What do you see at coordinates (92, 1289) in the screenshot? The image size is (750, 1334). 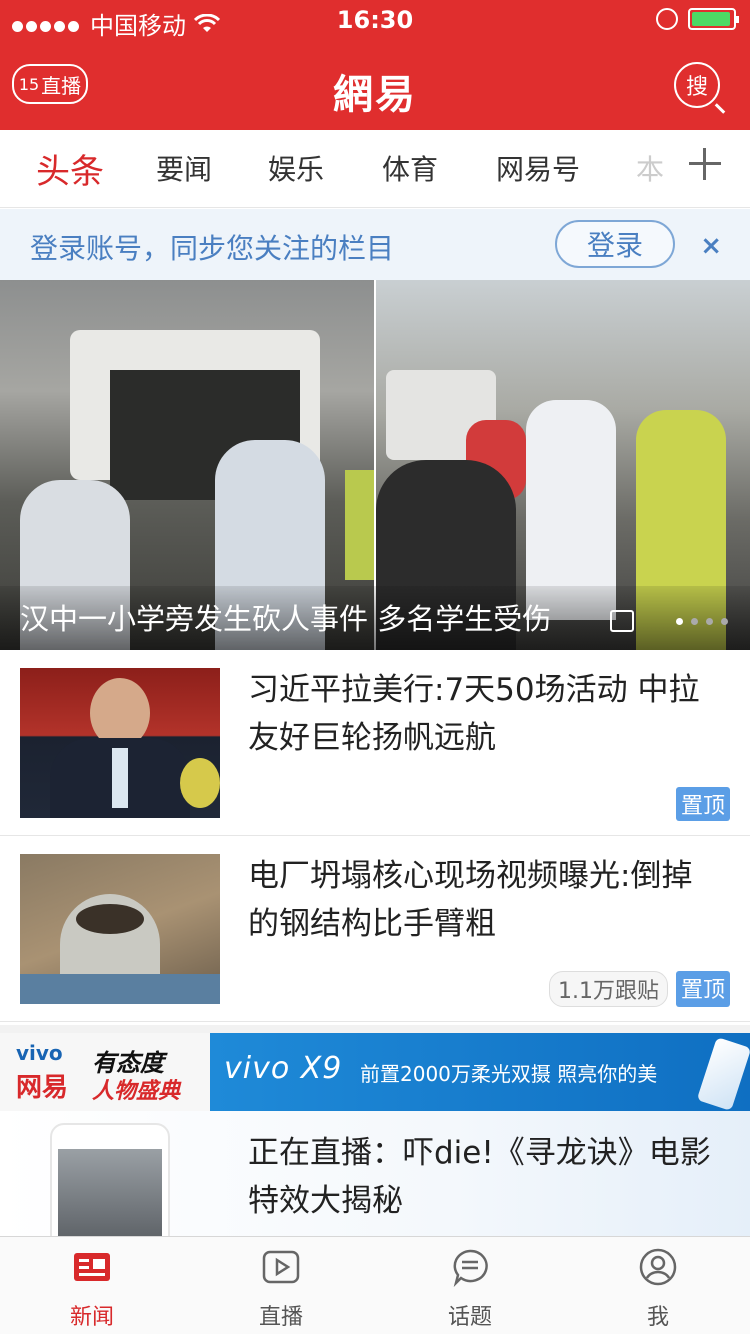 I see `tab-news-feed: 新闻` at bounding box center [92, 1289].